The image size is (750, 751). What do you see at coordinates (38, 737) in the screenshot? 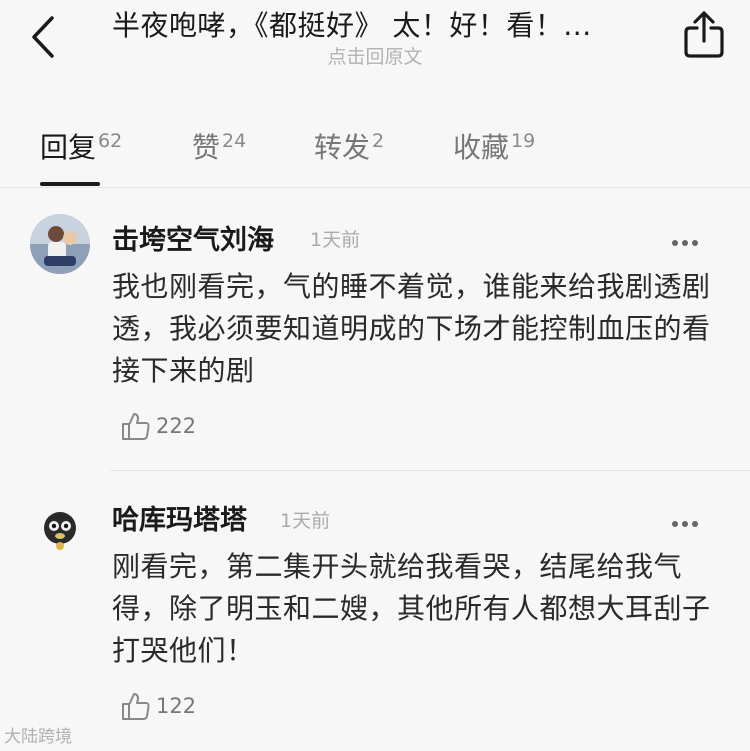
I see `watermark: 大陆跨境` at bounding box center [38, 737].